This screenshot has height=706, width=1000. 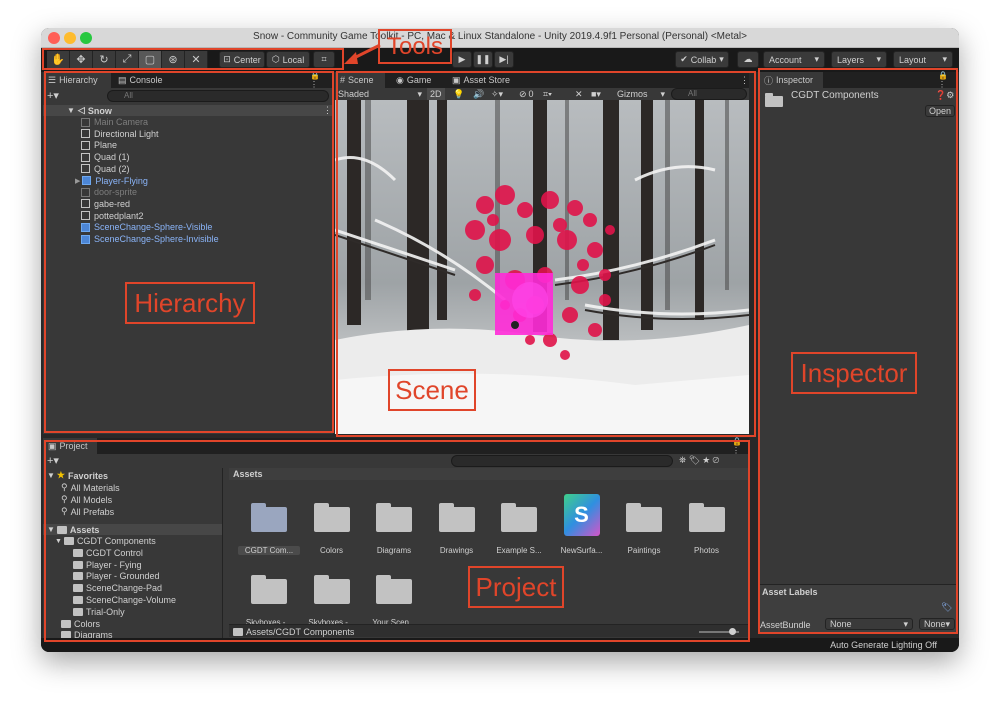 I want to click on account-dropdown: Account ▾, so click(x=794, y=59).